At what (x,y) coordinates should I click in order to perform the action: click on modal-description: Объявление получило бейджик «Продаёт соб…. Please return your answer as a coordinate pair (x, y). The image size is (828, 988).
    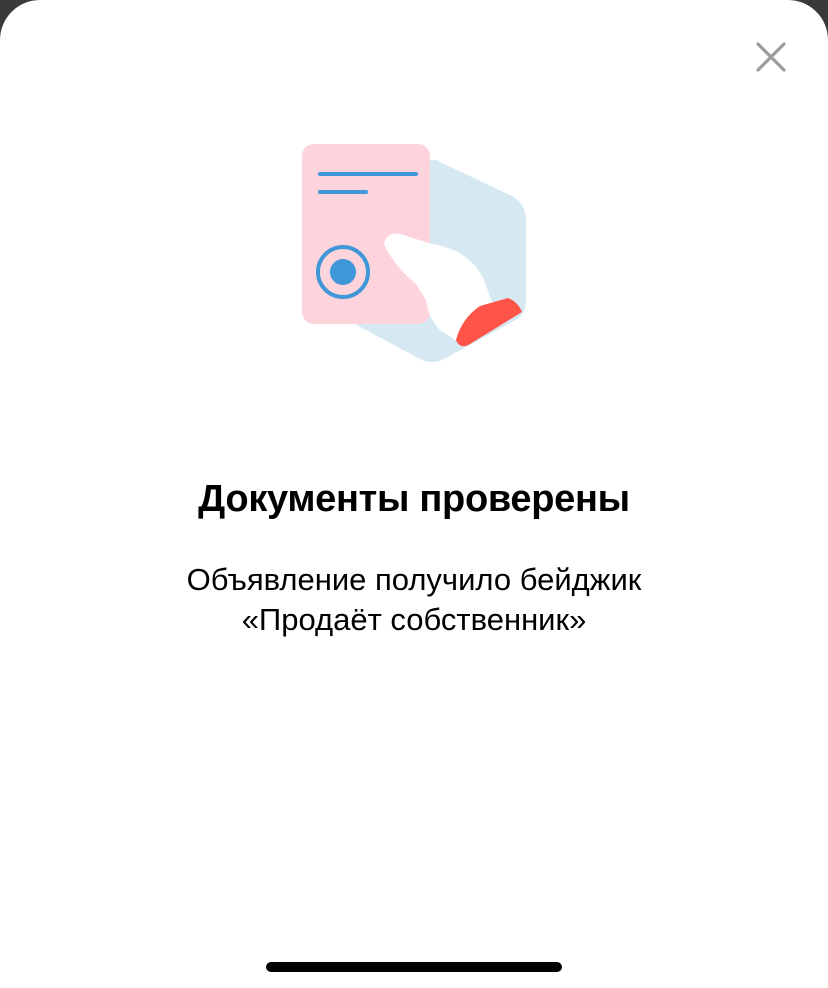
    Looking at the image, I should click on (414, 600).